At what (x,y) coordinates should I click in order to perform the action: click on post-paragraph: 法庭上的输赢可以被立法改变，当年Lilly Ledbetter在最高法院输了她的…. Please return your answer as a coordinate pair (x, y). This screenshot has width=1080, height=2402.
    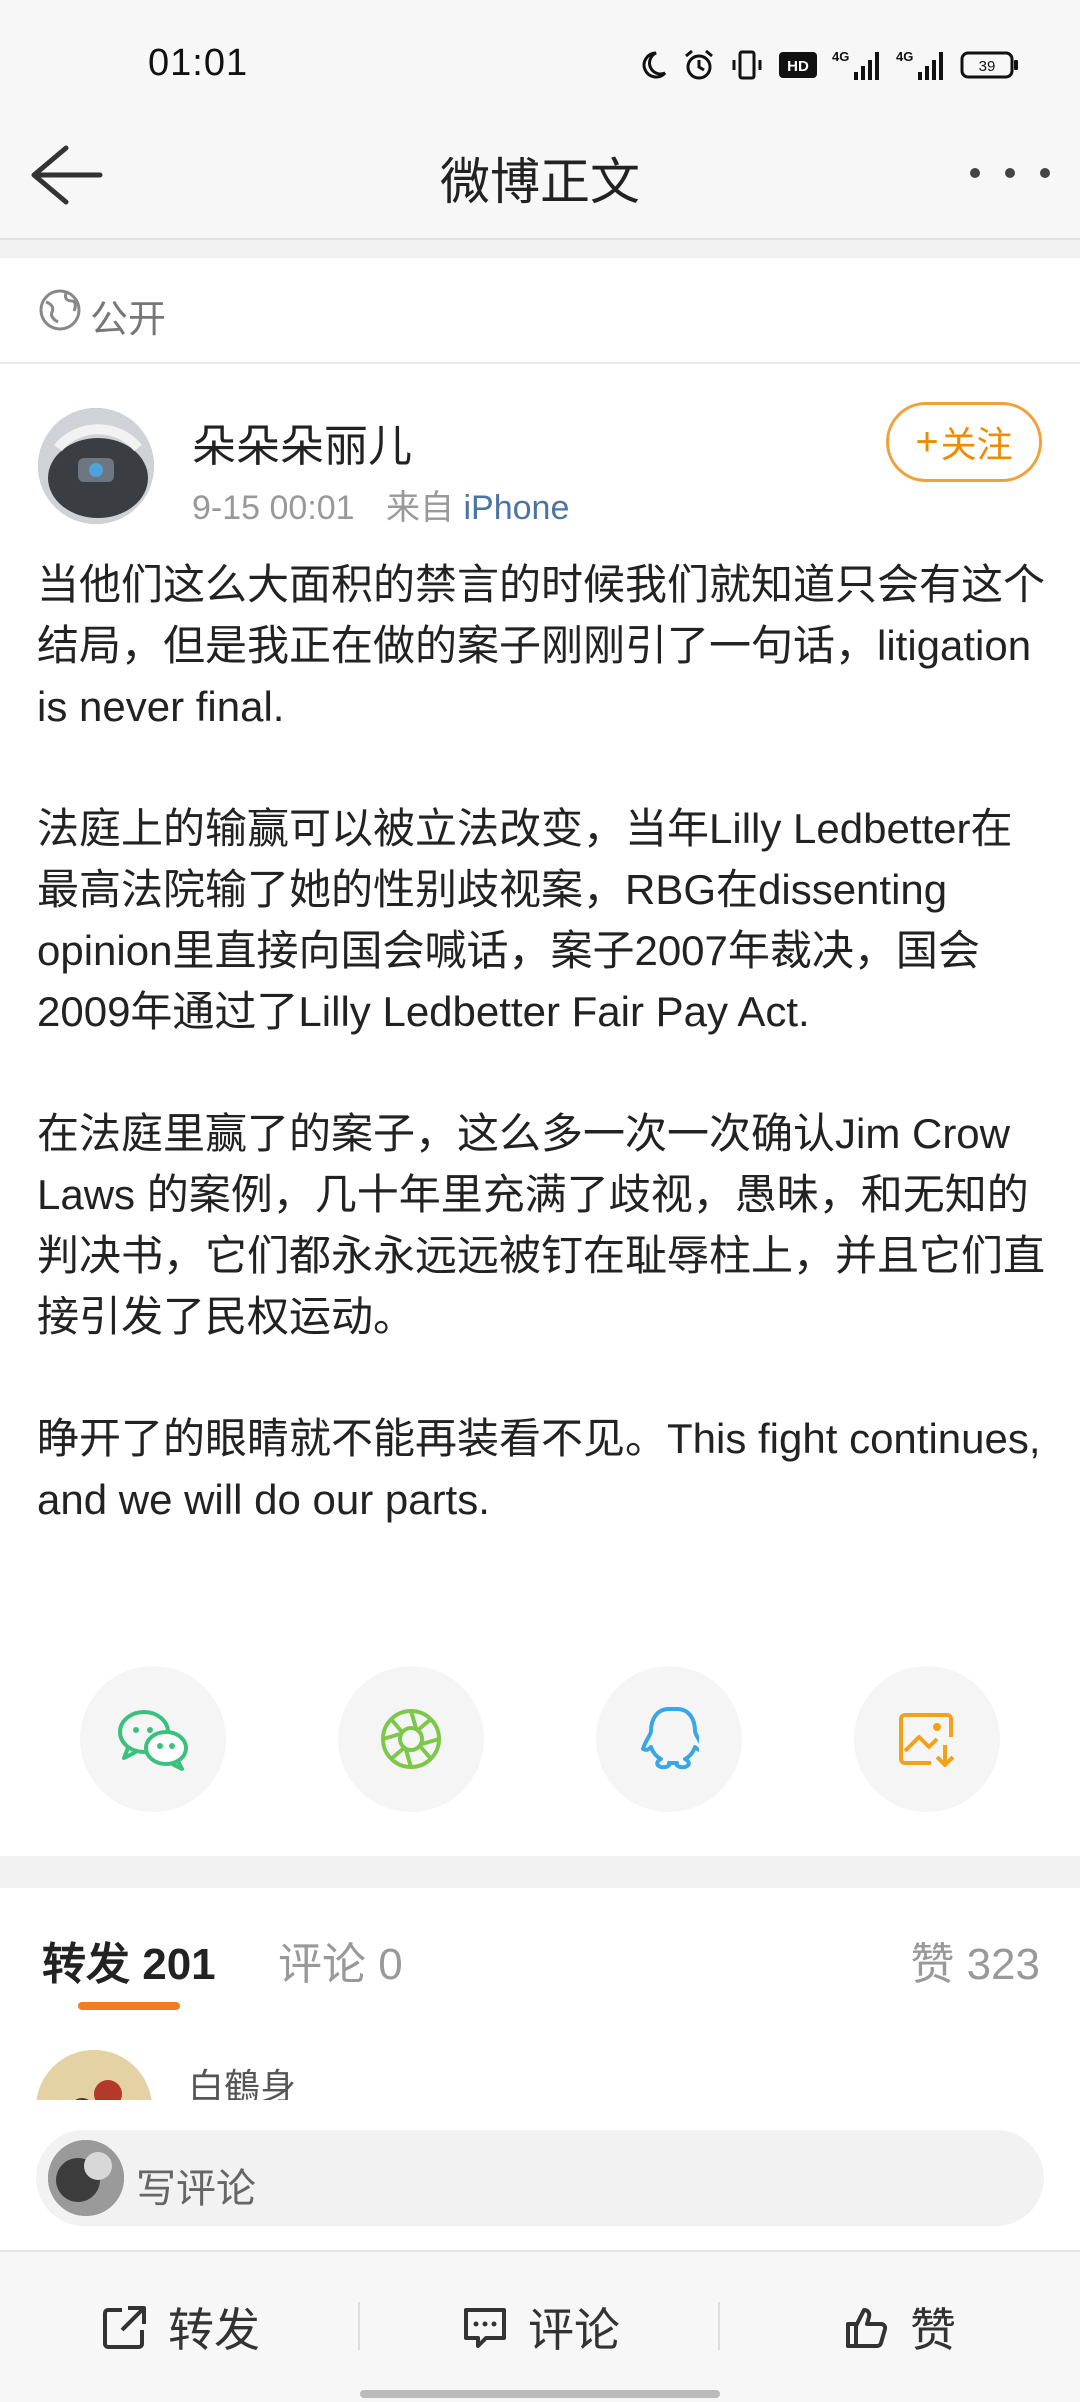
    Looking at the image, I should click on (525, 920).